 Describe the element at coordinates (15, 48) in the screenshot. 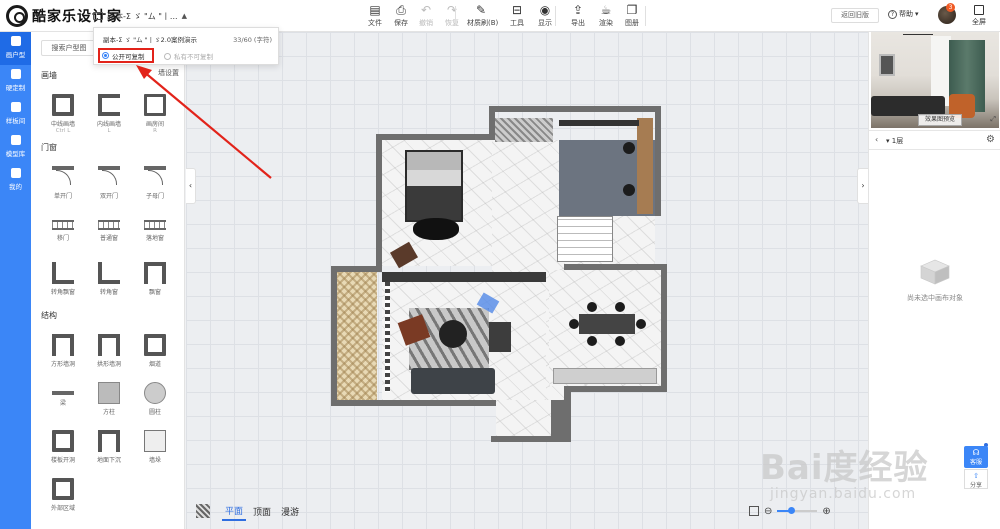

I see `nav-item-0: 画户型` at that location.